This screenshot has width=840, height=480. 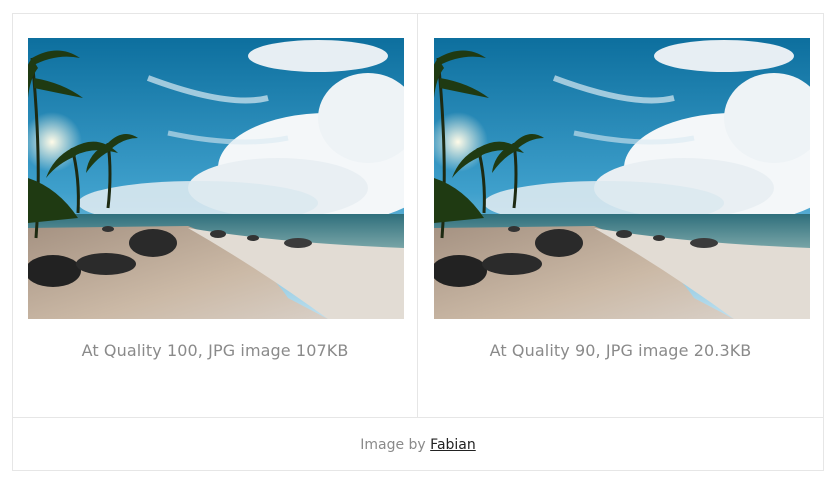 I want to click on image-credit: Image by Fabian, so click(x=418, y=445).